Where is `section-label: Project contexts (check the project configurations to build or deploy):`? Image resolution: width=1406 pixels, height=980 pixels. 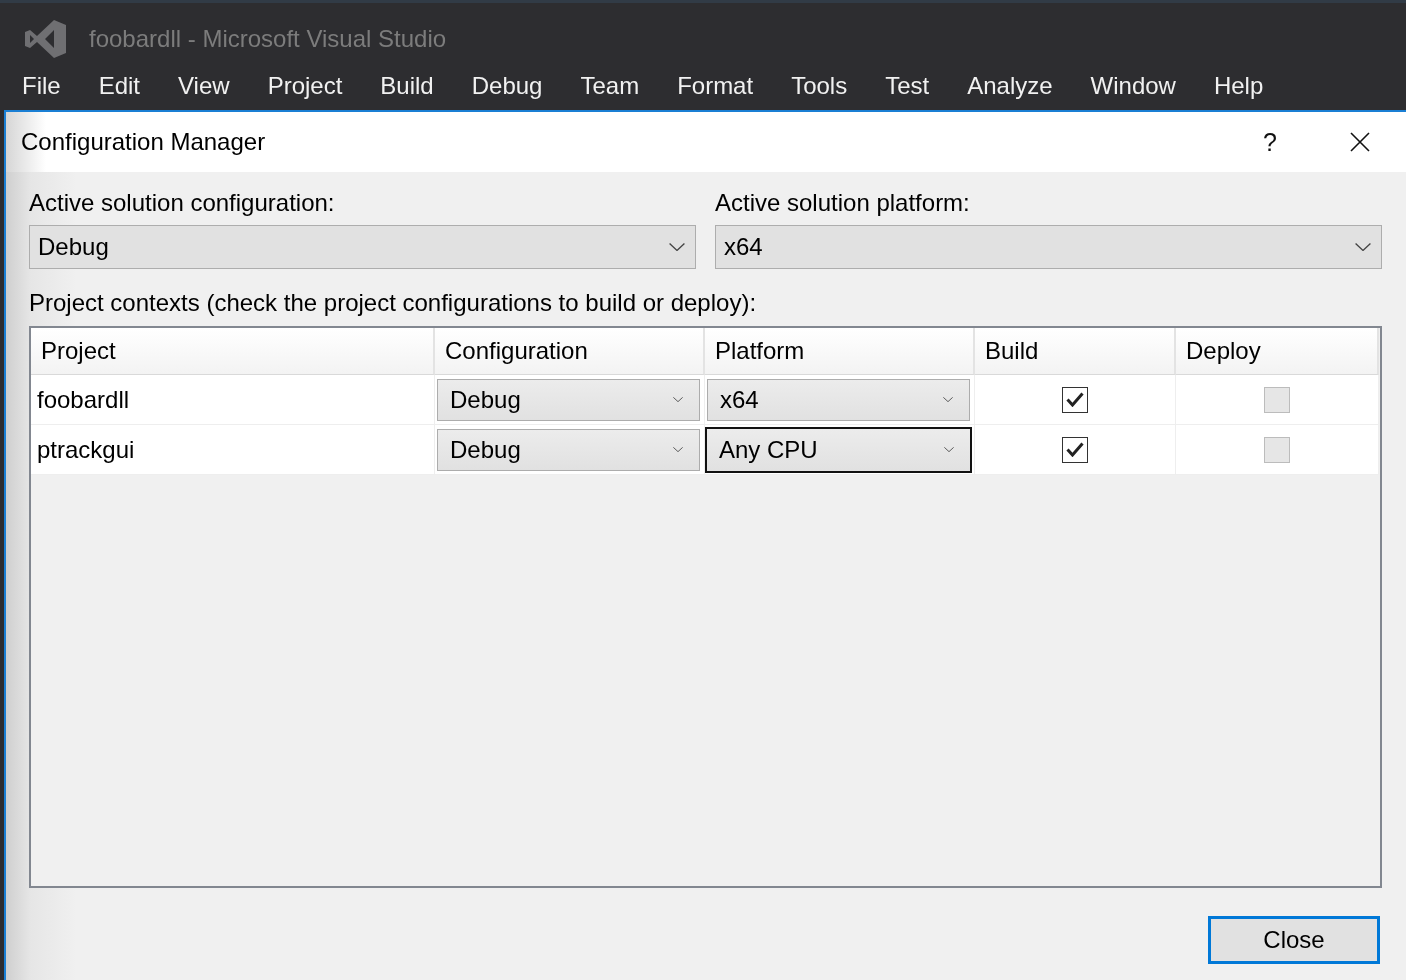 section-label: Project contexts (check the project configurations to build or deploy): is located at coordinates (393, 303).